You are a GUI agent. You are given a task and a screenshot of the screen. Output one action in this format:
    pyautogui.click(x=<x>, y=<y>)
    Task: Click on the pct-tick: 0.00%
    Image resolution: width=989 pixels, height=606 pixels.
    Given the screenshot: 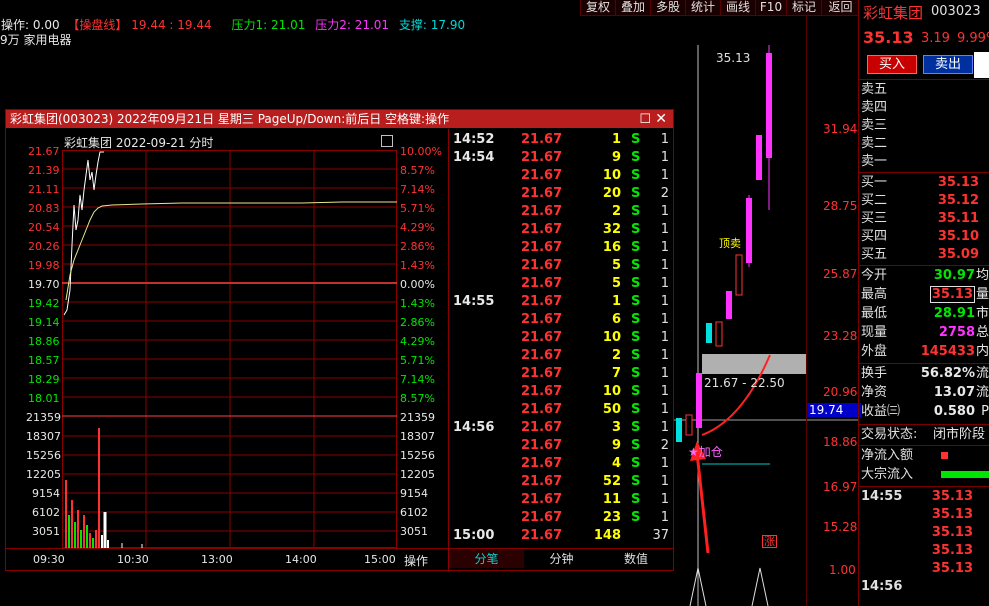 What is the action you would take?
    pyautogui.click(x=417, y=284)
    